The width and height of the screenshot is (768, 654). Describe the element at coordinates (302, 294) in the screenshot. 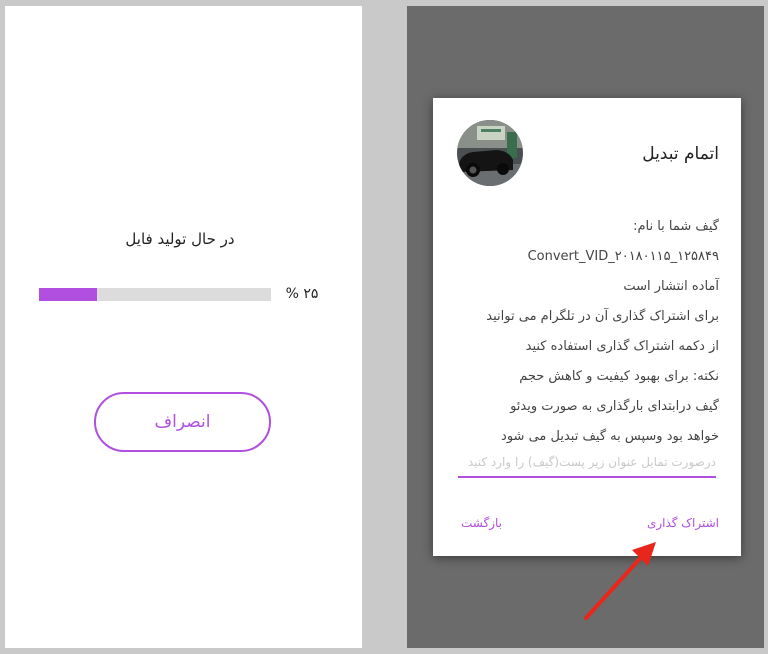

I see `progress-percent: ۲۵ %` at that location.